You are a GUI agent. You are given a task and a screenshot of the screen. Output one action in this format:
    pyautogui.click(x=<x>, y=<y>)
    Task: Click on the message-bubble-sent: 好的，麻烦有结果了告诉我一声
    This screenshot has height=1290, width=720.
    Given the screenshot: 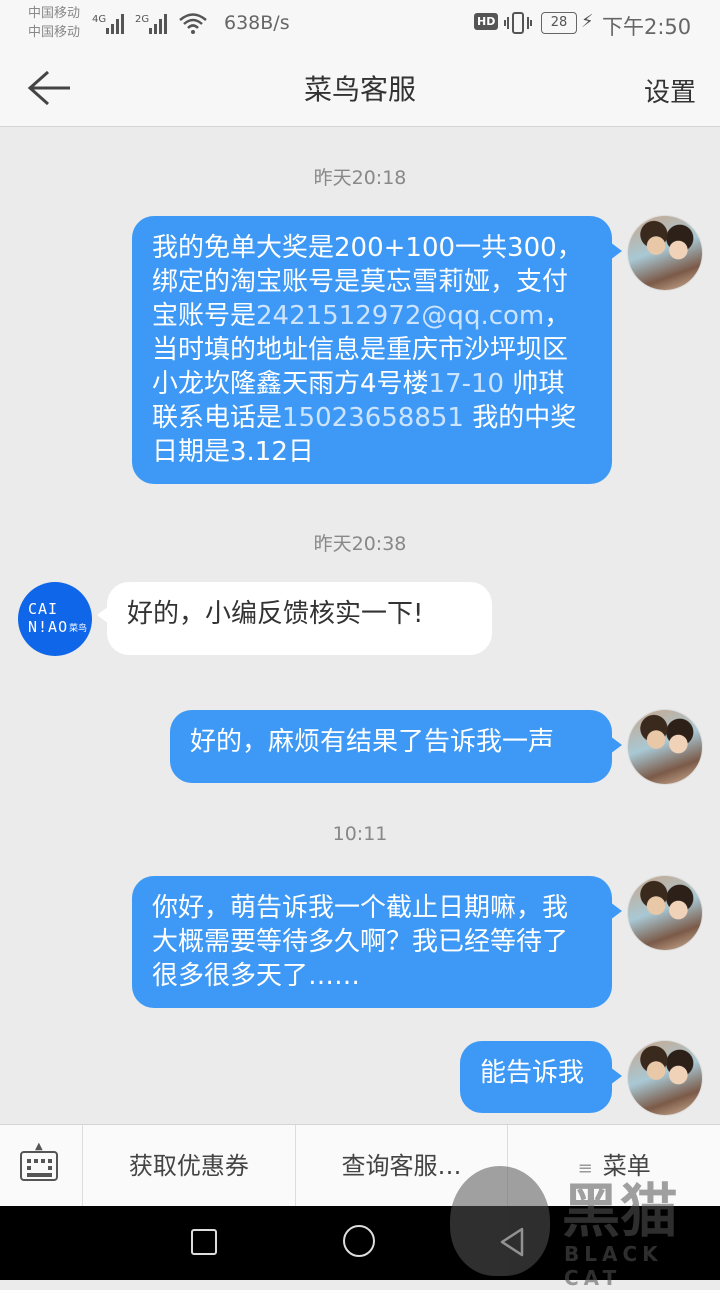 What is the action you would take?
    pyautogui.click(x=396, y=746)
    